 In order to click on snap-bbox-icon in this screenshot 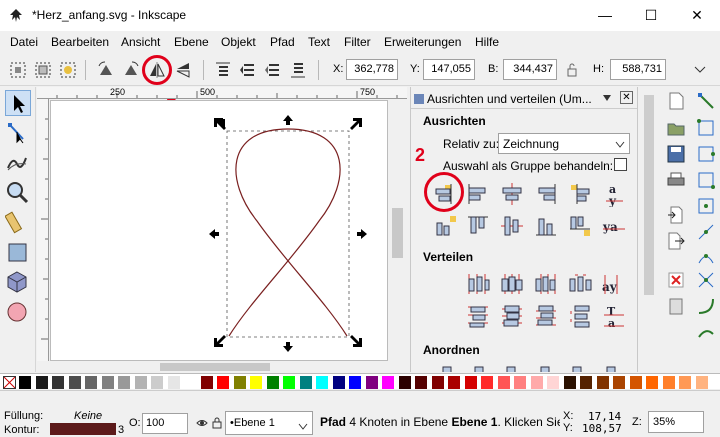, I will do `click(706, 128)`.